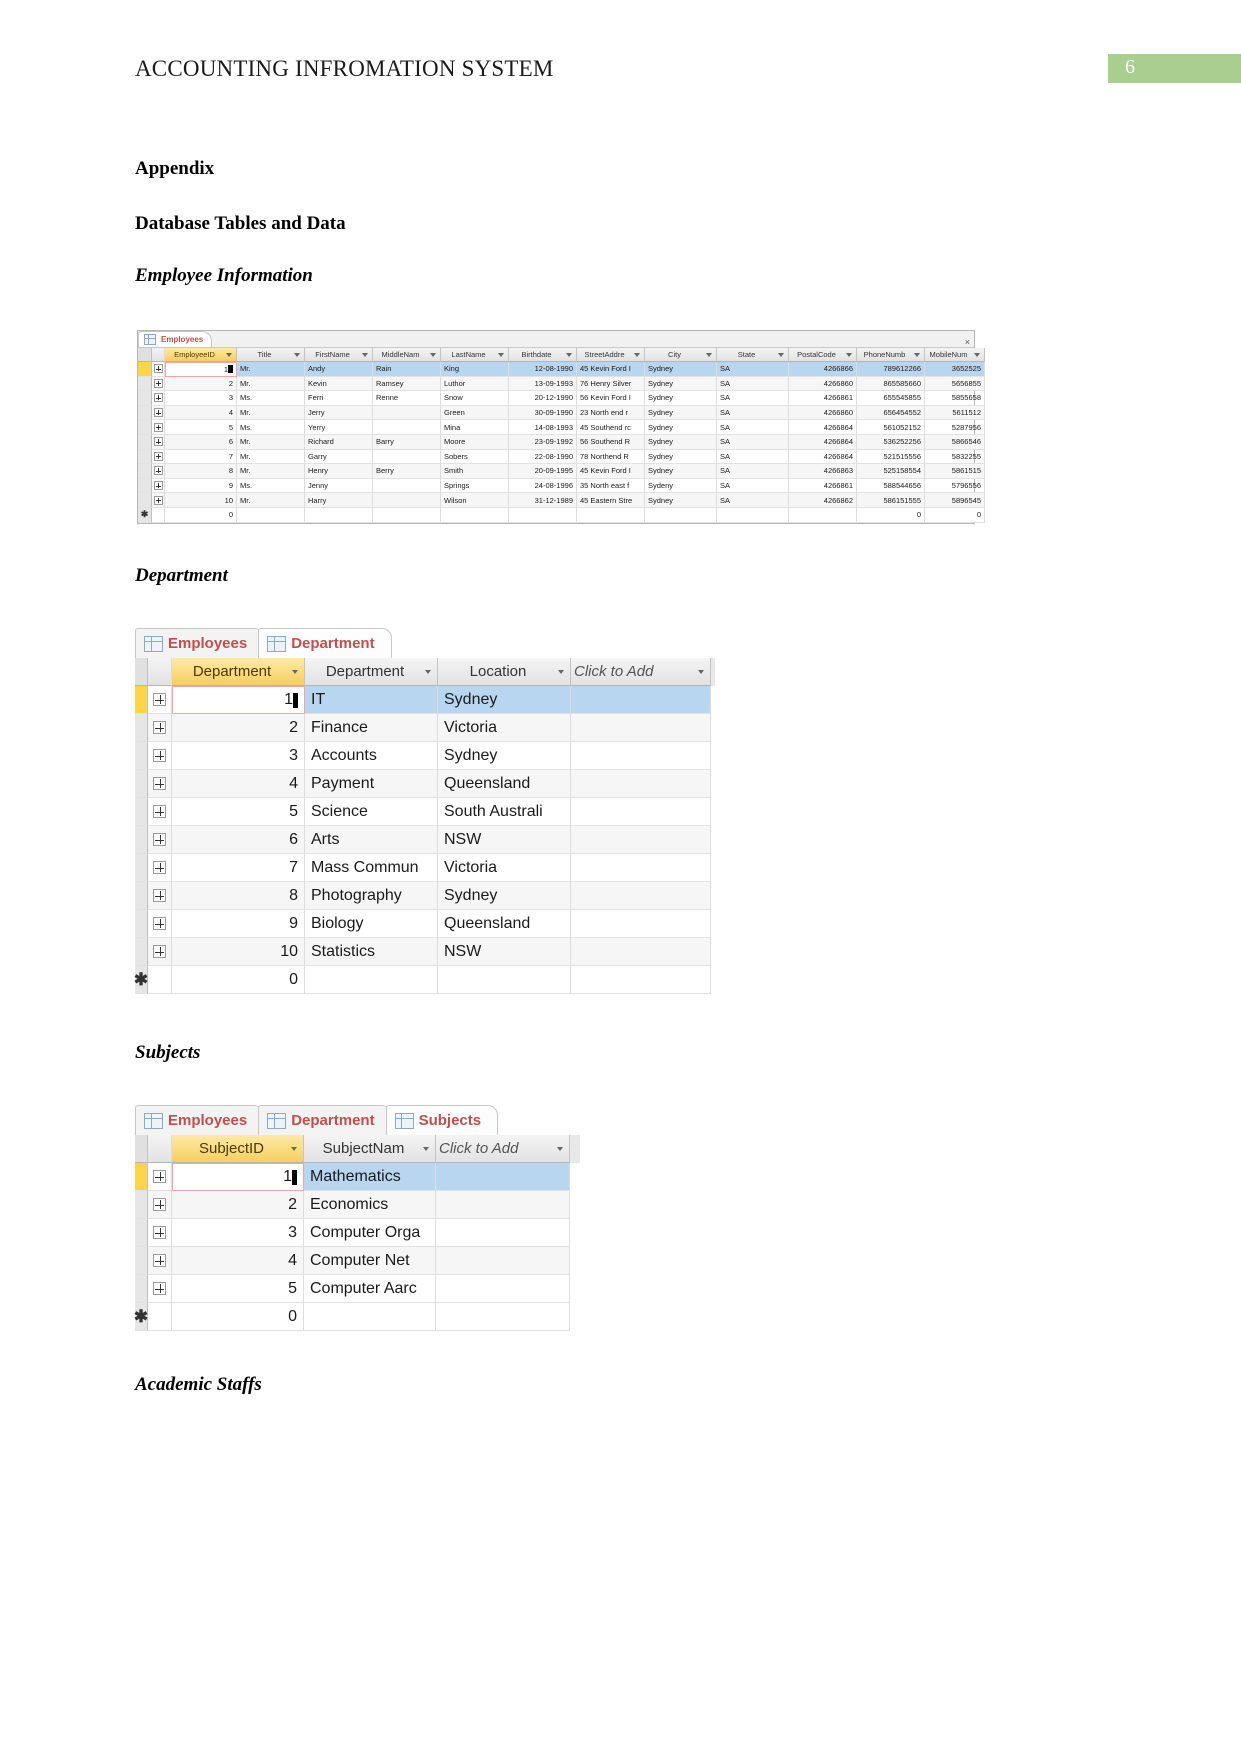  What do you see at coordinates (611, 486) in the screenshot?
I see `table-cell: 35 North east f` at bounding box center [611, 486].